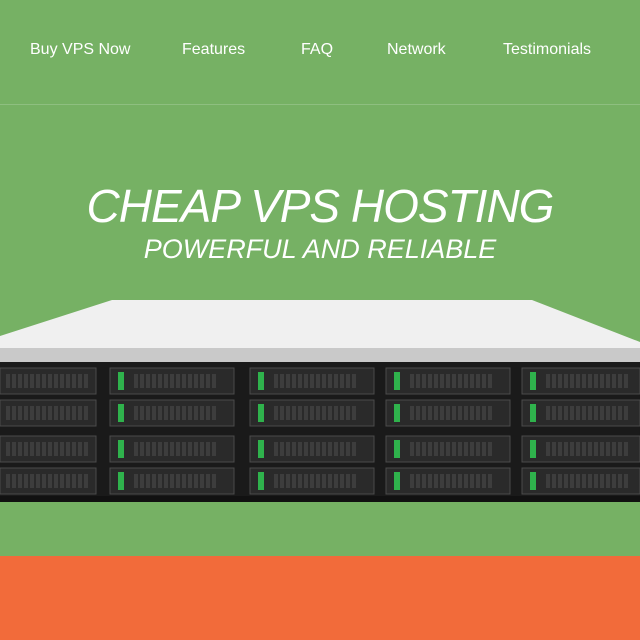 The image size is (640, 640). Describe the element at coordinates (213, 50) in the screenshot. I see `nav-link-features: Features` at that location.